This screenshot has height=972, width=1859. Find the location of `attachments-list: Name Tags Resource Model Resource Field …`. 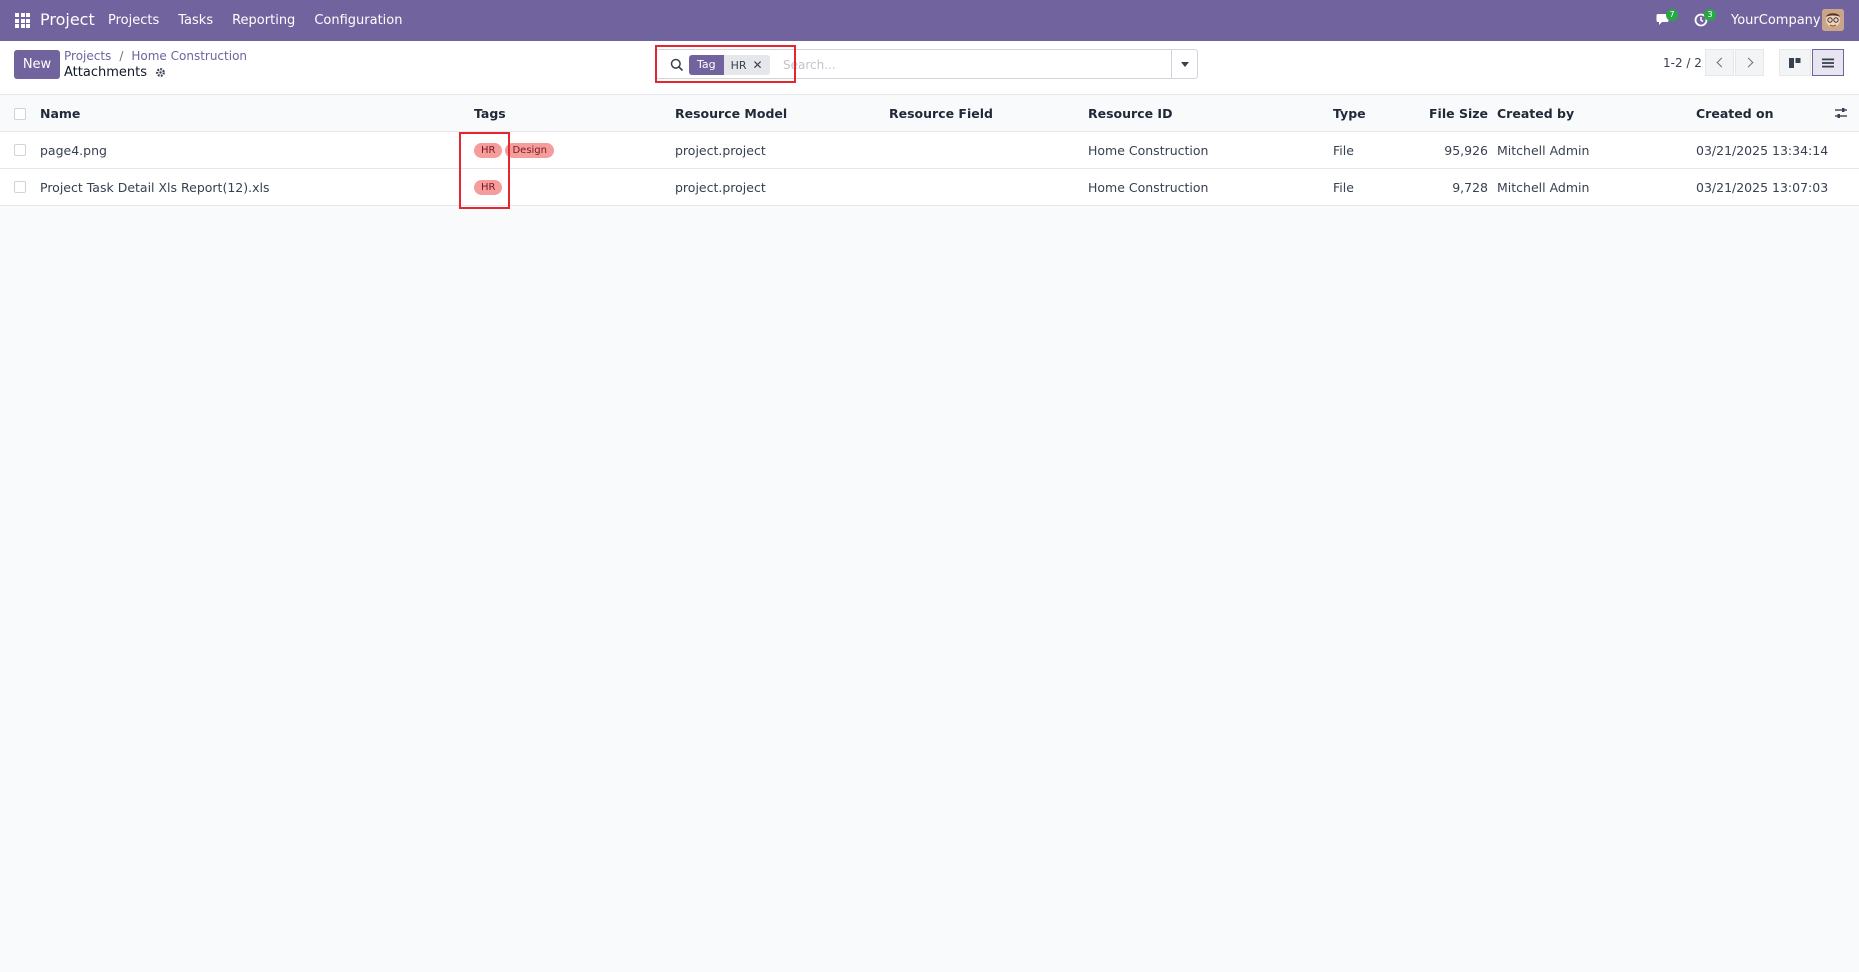

attachments-list: Name Tags Resource Model Resource Field … is located at coordinates (929, 151).